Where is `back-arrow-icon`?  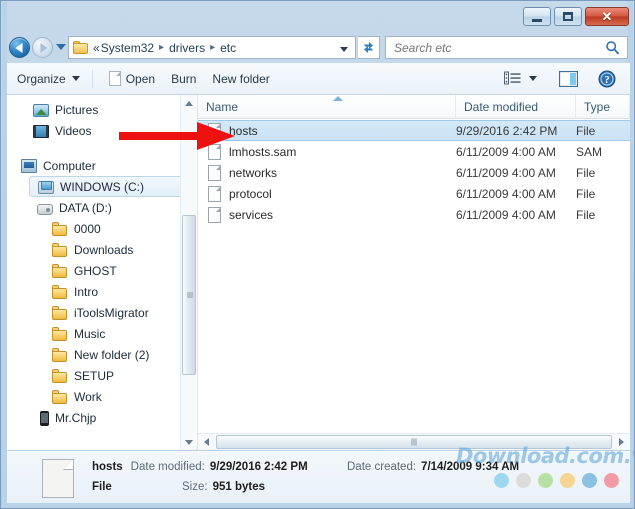
back-arrow-icon is located at coordinates (18, 47).